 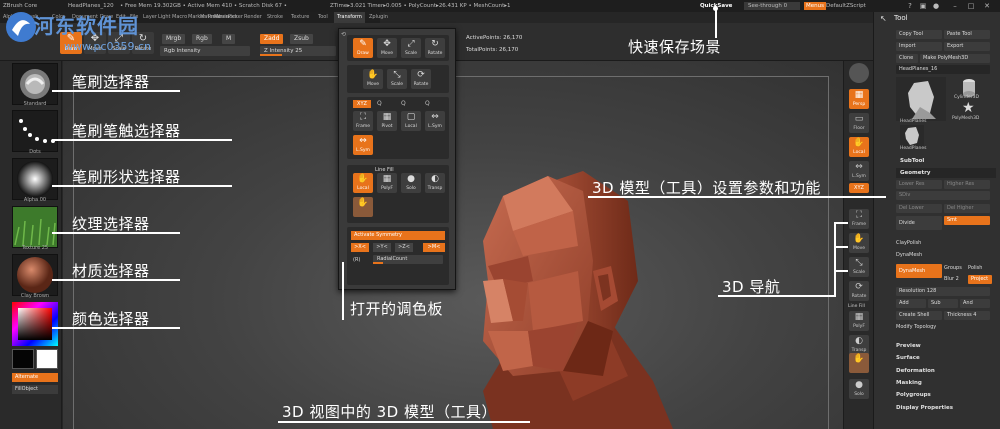 I want to click on gizmo-scale-button: ⤡ Scale, so click(x=397, y=79).